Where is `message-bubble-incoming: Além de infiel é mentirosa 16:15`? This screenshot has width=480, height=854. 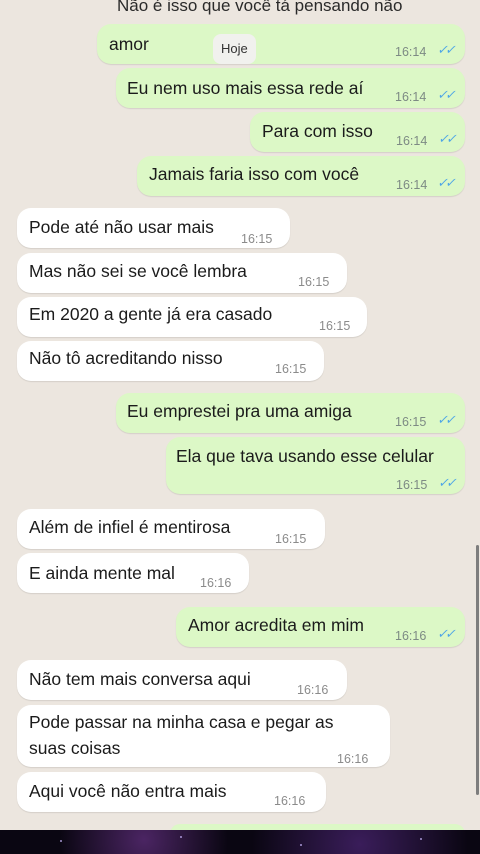 message-bubble-incoming: Além de infiel é mentirosa 16:15 is located at coordinates (171, 529).